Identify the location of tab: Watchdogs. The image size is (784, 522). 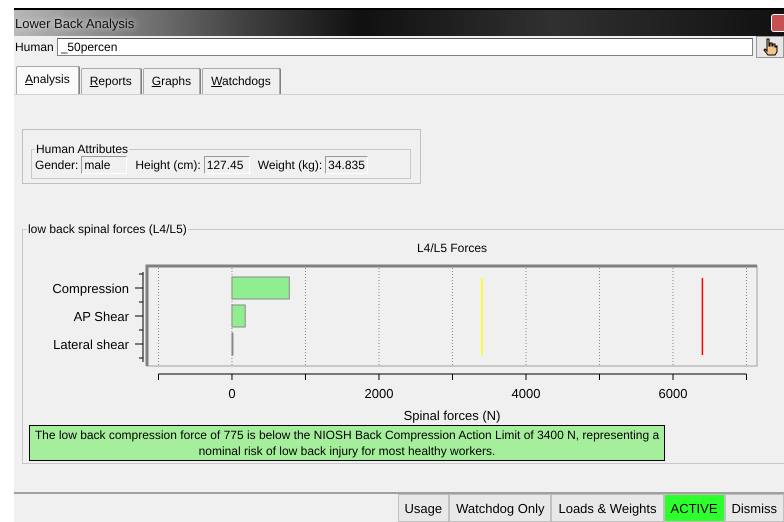
(241, 81).